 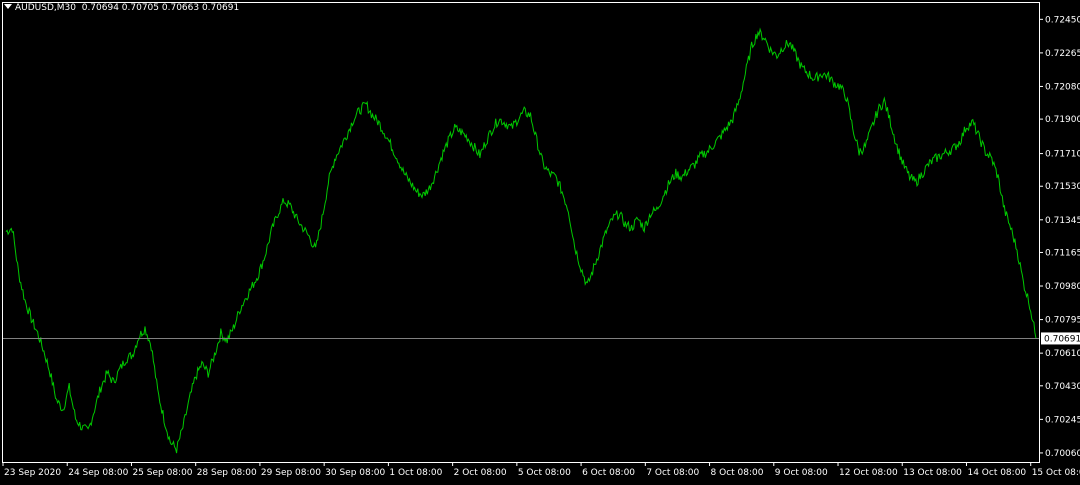 I want to click on y-tick-label: 0.70060, so click(x=1062, y=454).